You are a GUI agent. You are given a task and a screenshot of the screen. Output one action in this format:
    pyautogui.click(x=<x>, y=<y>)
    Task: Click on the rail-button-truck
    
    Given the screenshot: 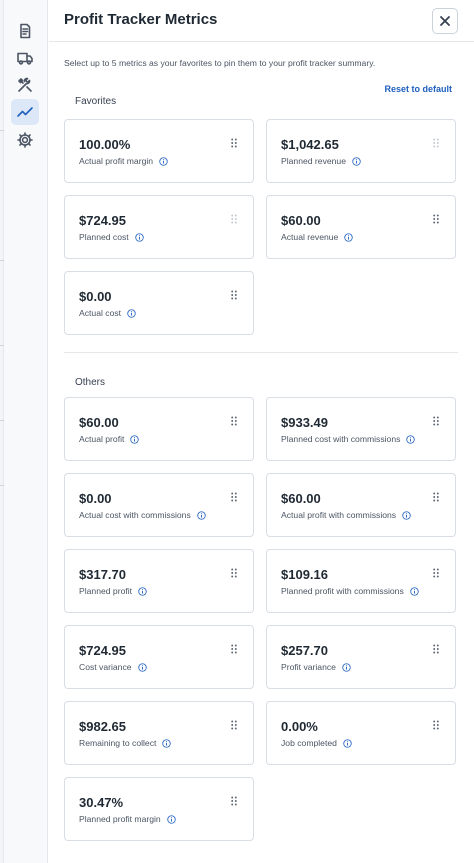 What is the action you would take?
    pyautogui.click(x=25, y=58)
    